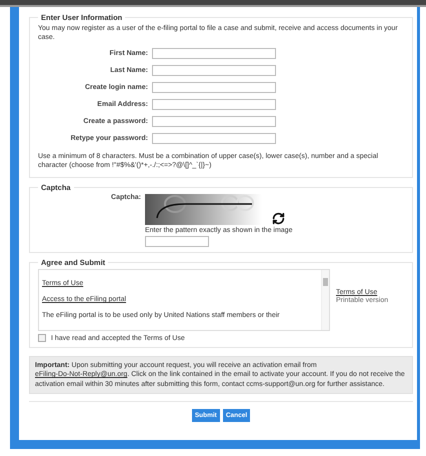  I want to click on refresh-icon, so click(278, 219).